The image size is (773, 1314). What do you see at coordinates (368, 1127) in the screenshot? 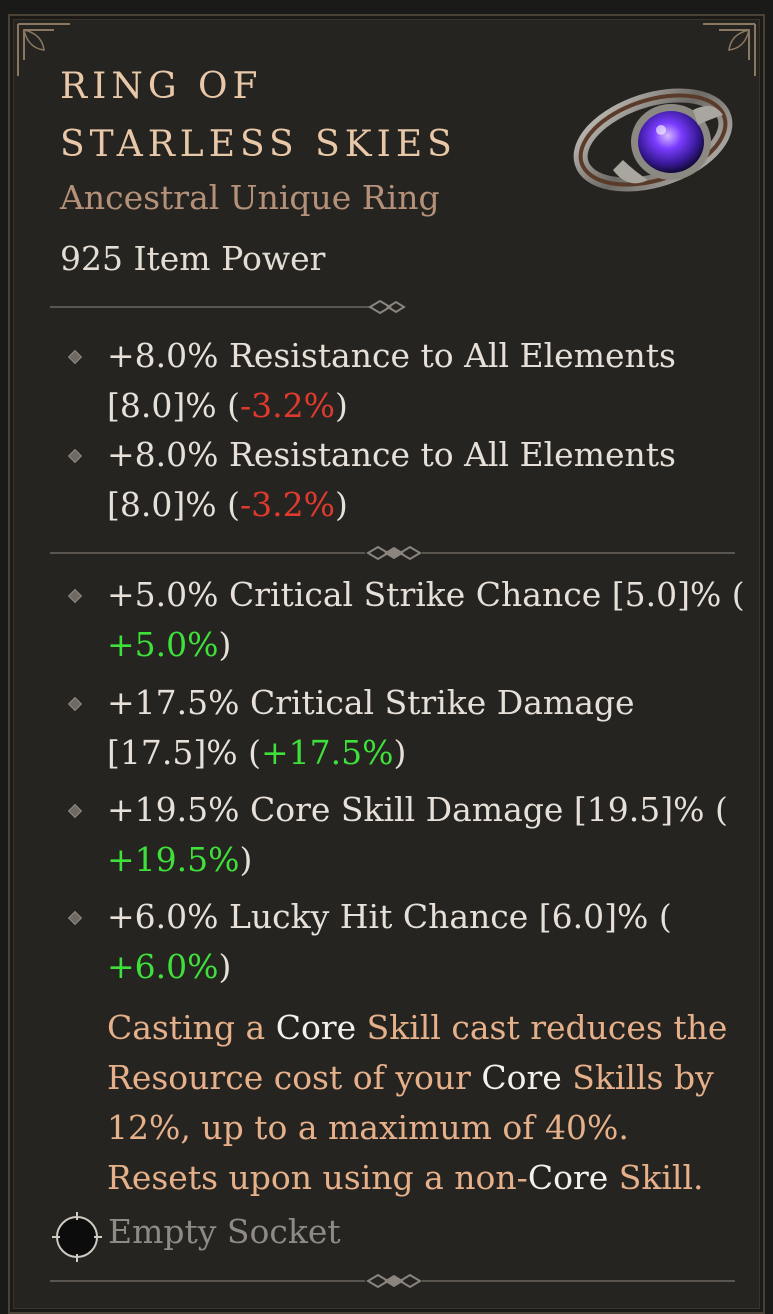
I see `aspect-line-3: 12%, up to a maximum of 40%.` at bounding box center [368, 1127].